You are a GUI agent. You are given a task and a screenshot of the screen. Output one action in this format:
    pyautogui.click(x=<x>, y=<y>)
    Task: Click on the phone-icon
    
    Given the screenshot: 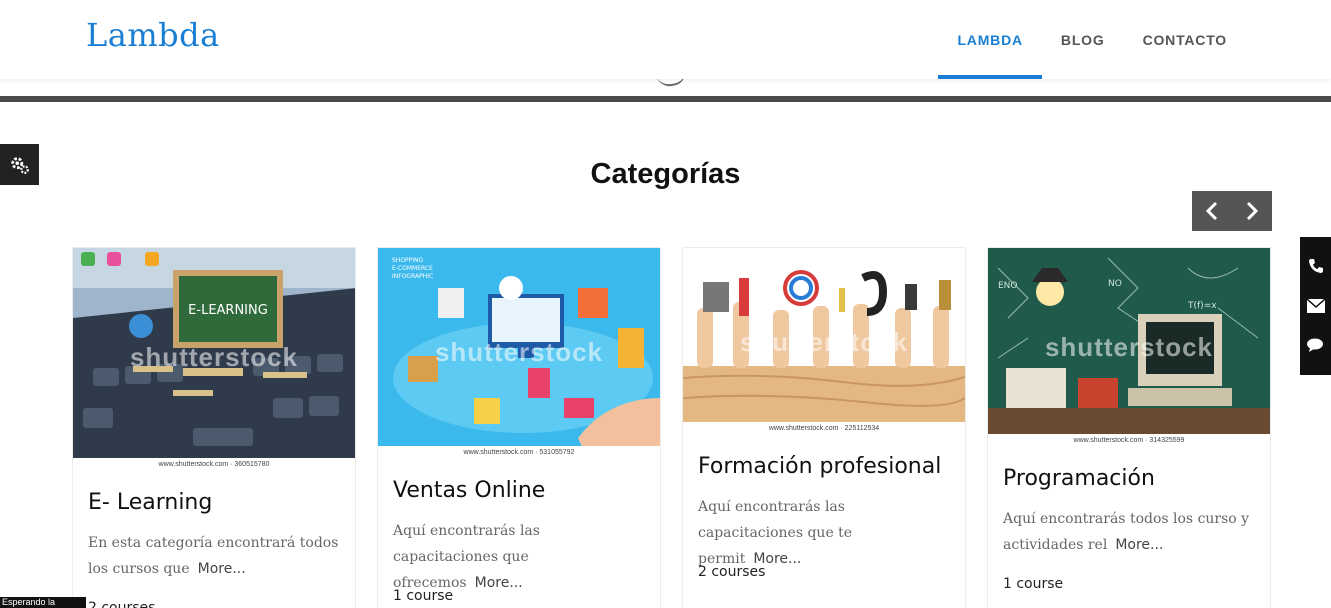 What is the action you would take?
    pyautogui.click(x=1316, y=266)
    